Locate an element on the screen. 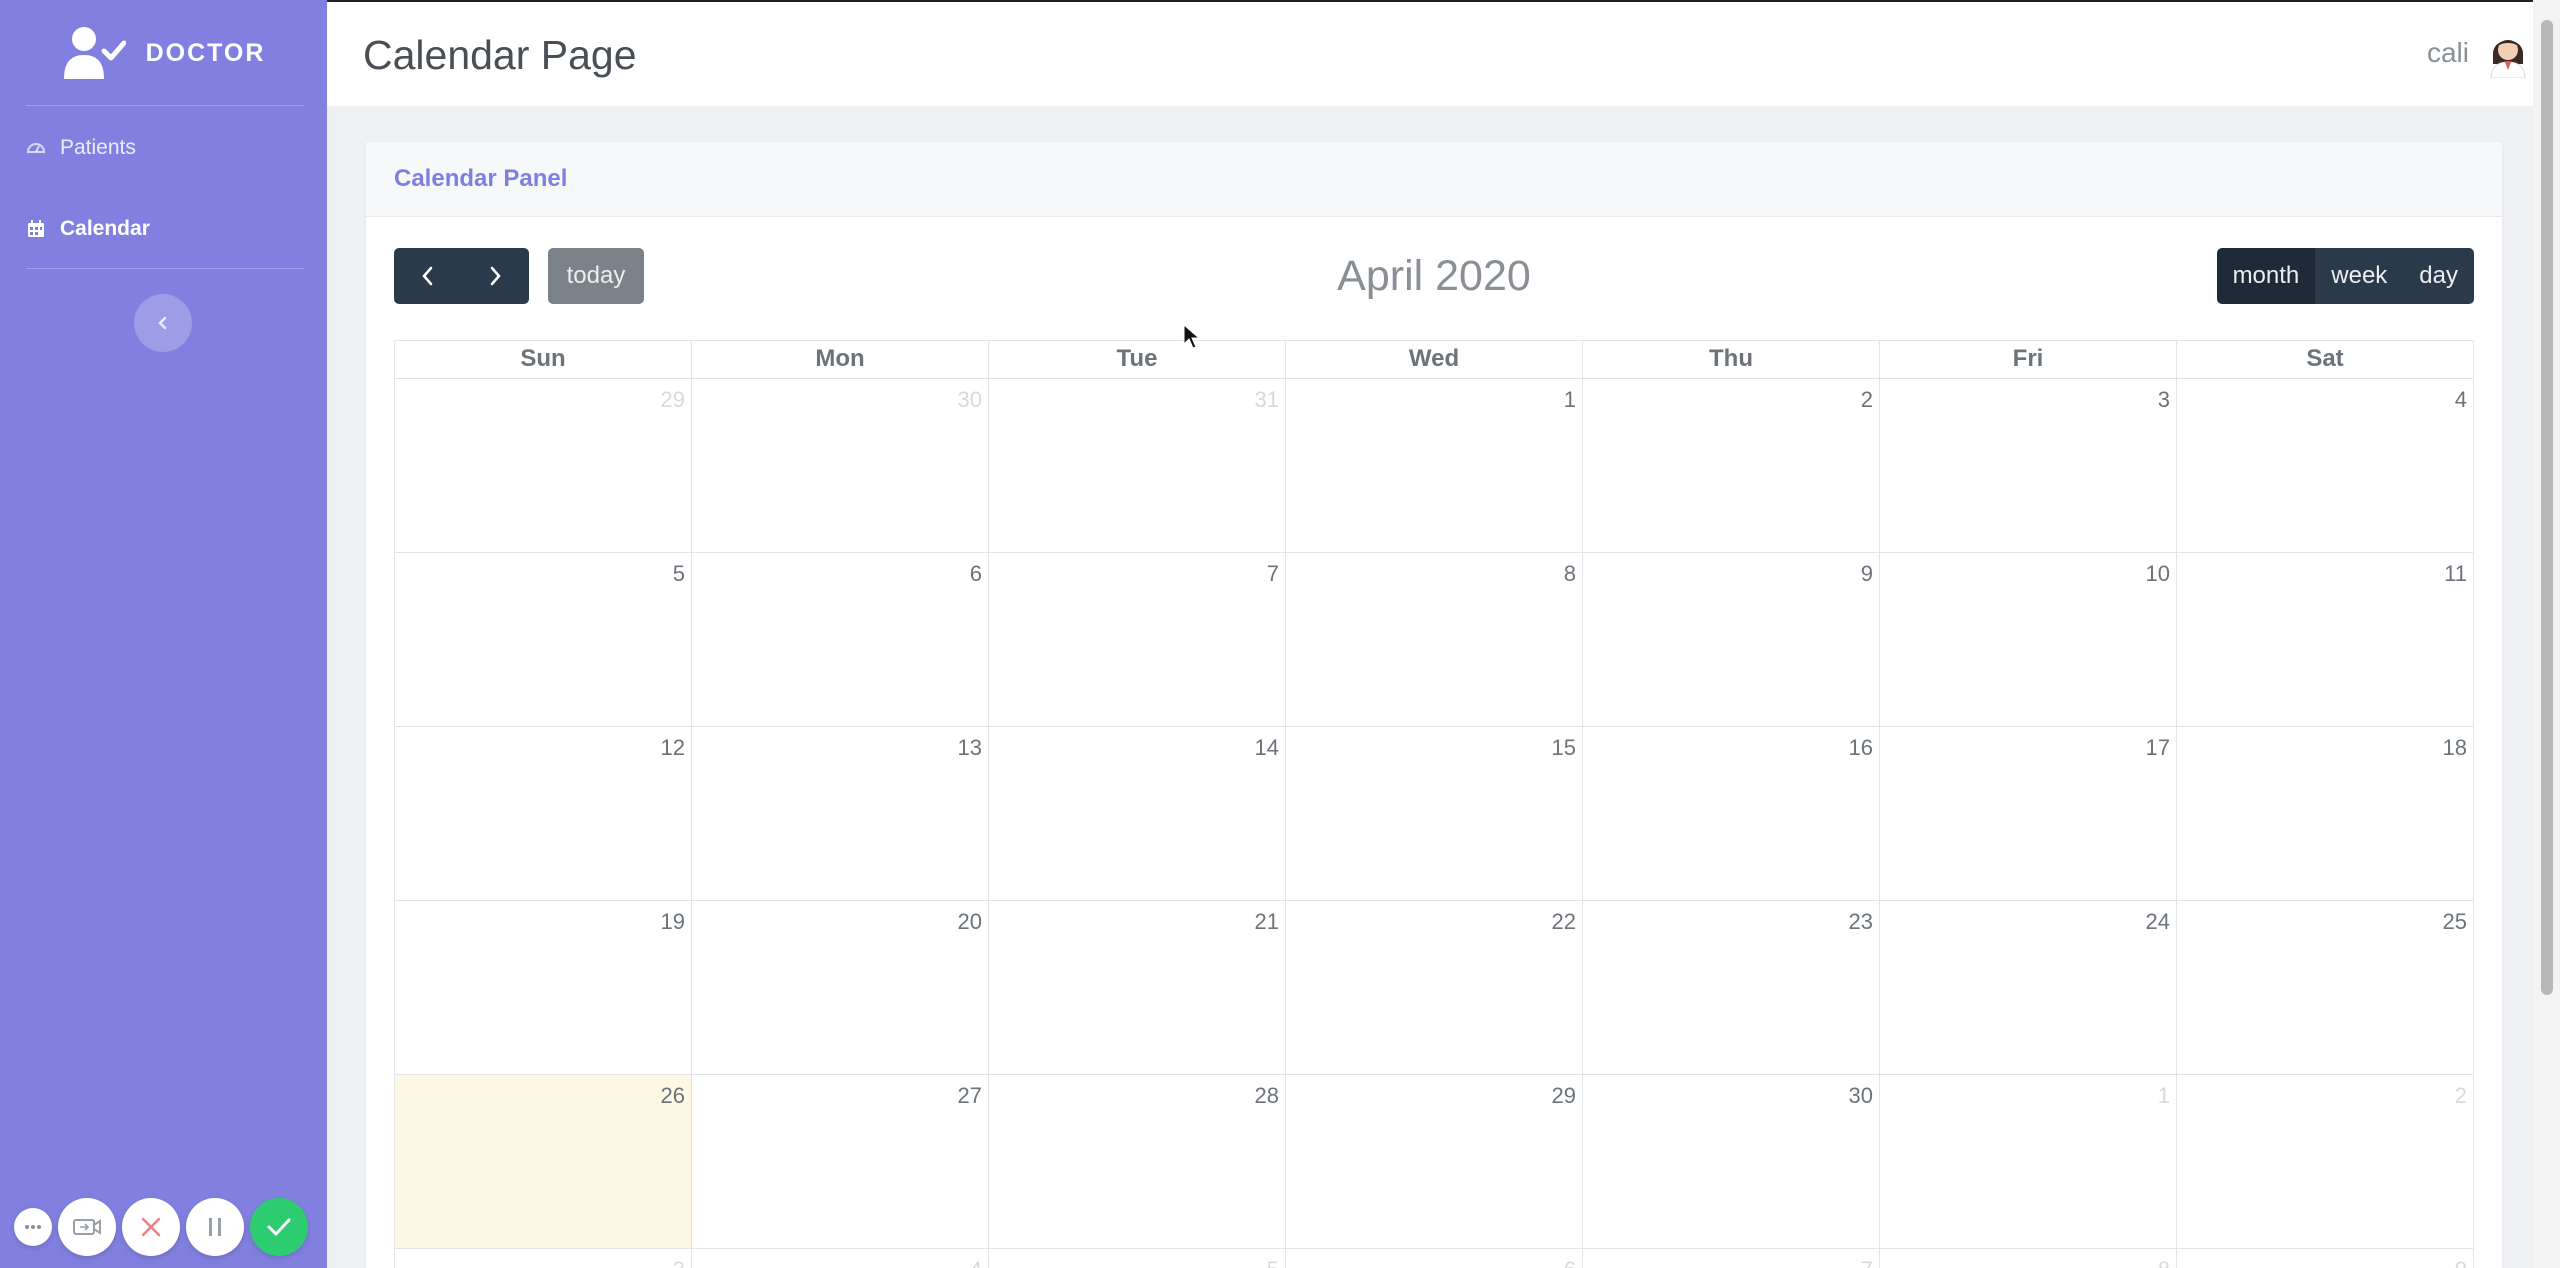 This screenshot has height=1268, width=2560. day-cell: 31 is located at coordinates (1137, 466).